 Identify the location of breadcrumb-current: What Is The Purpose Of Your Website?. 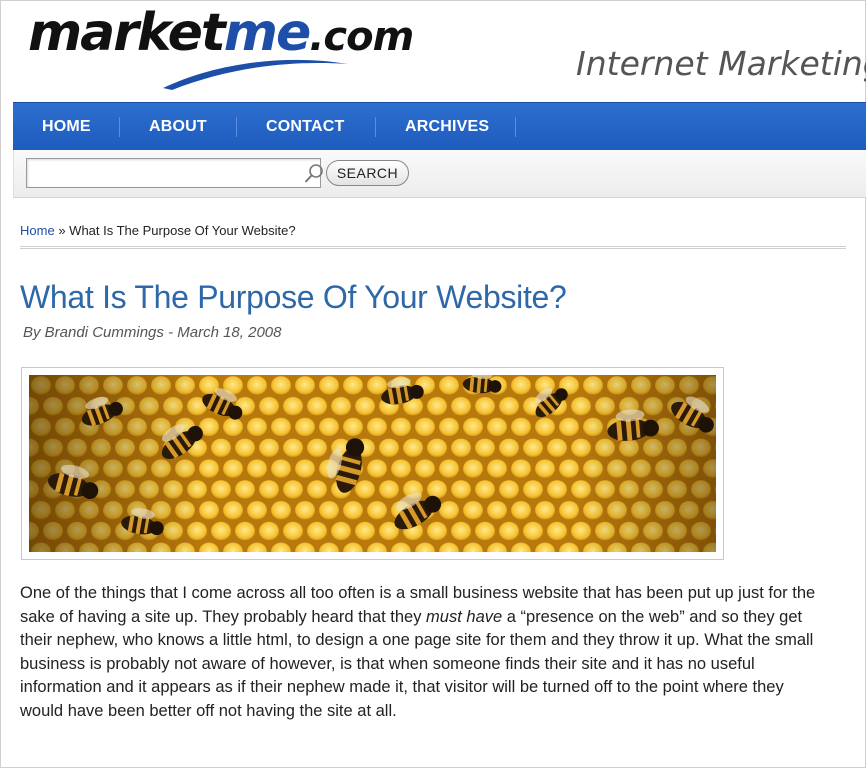
(182, 230).